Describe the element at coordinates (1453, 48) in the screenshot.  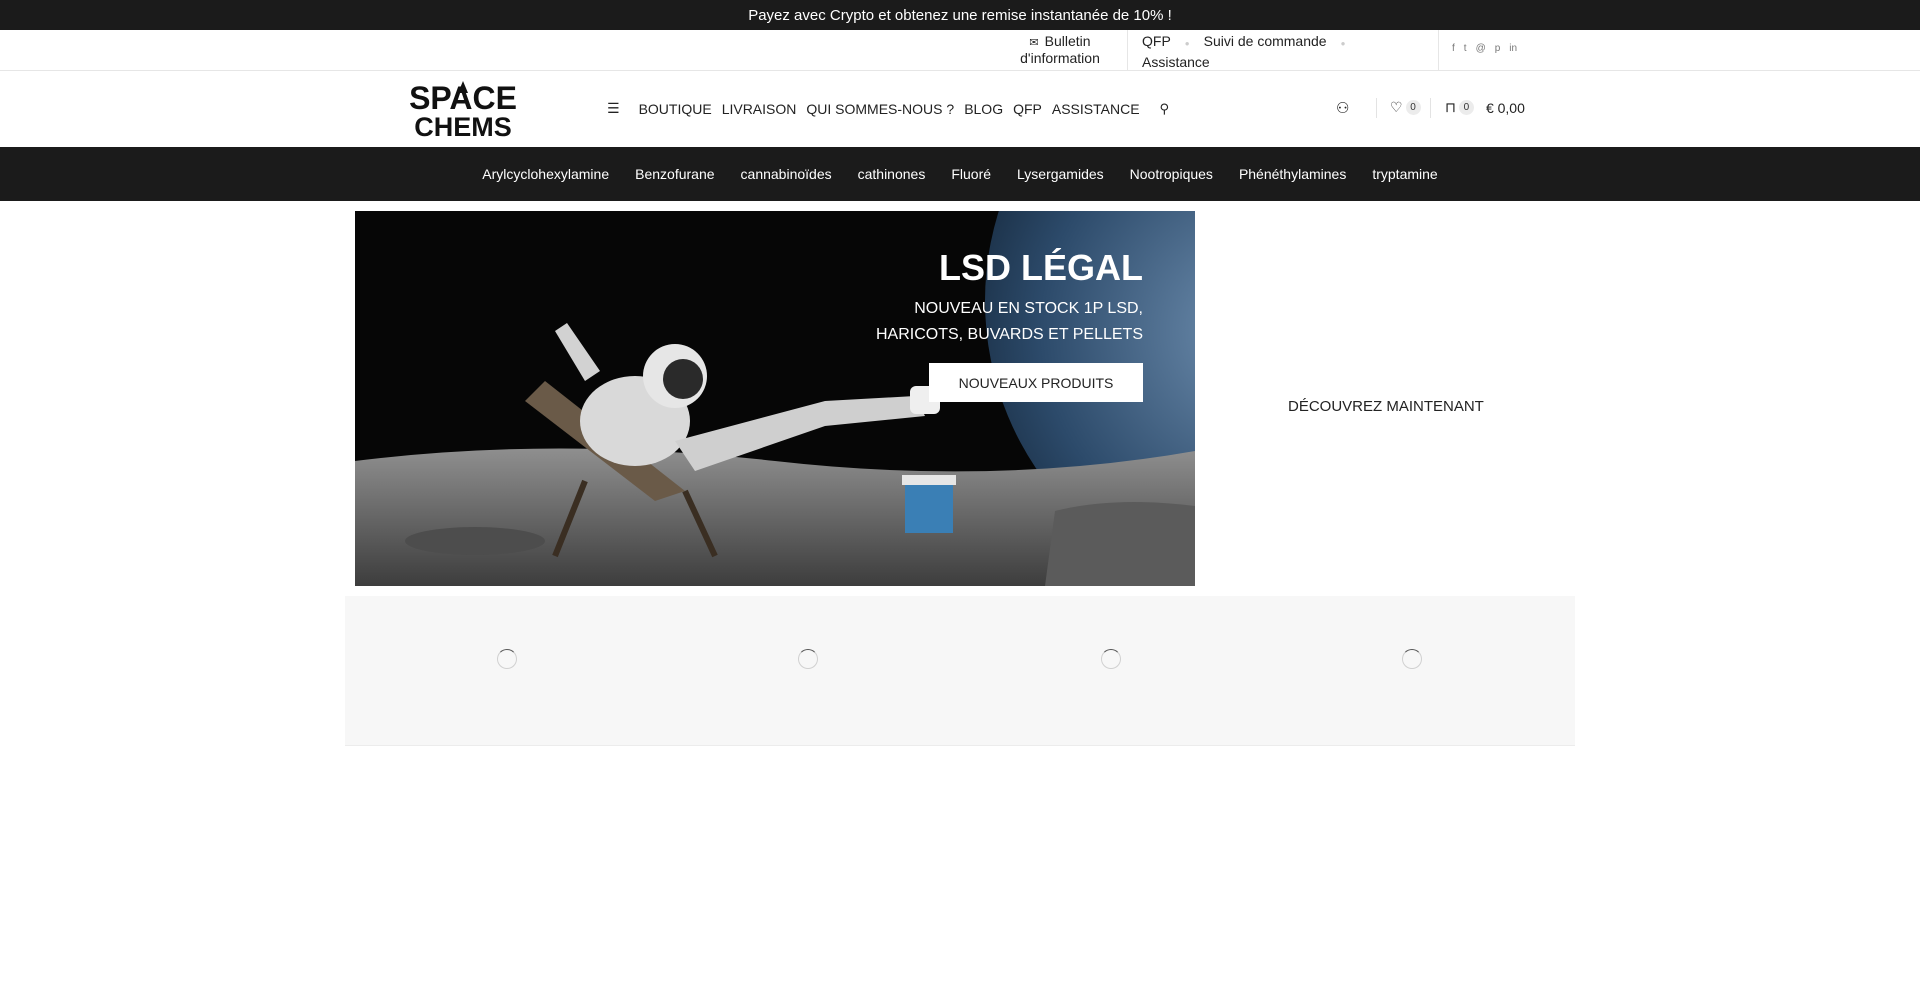
I see `facebook-icon: f` at that location.